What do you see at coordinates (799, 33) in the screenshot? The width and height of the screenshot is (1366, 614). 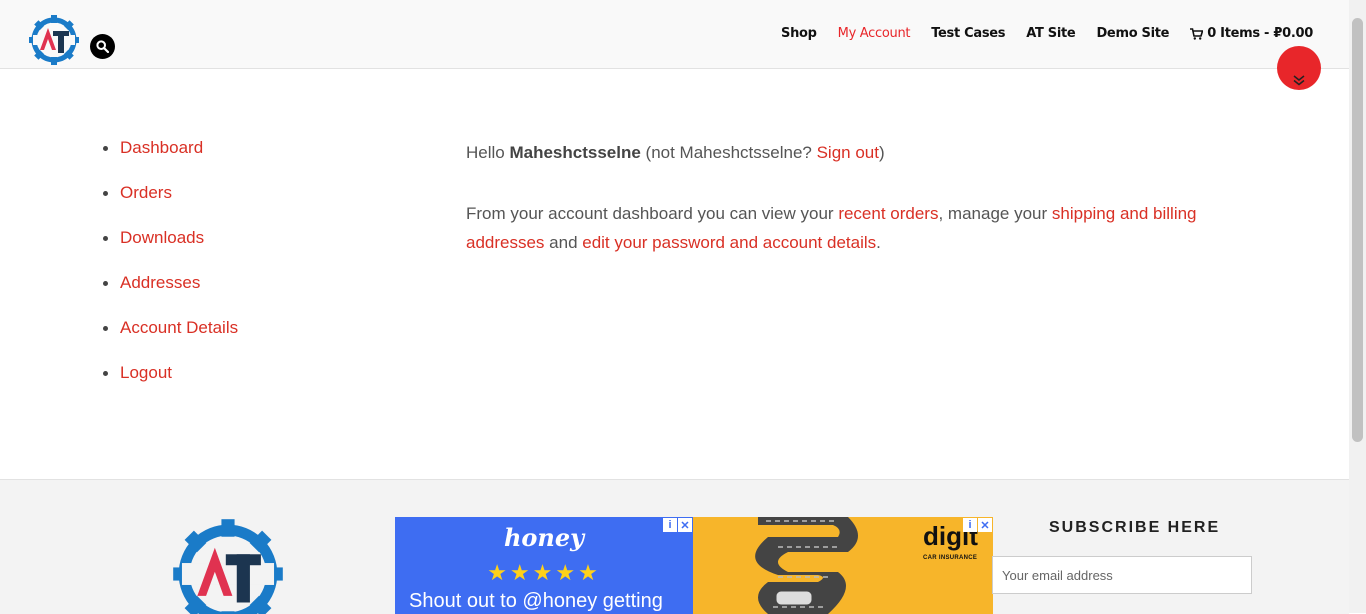 I see `nav-shop: Shop` at bounding box center [799, 33].